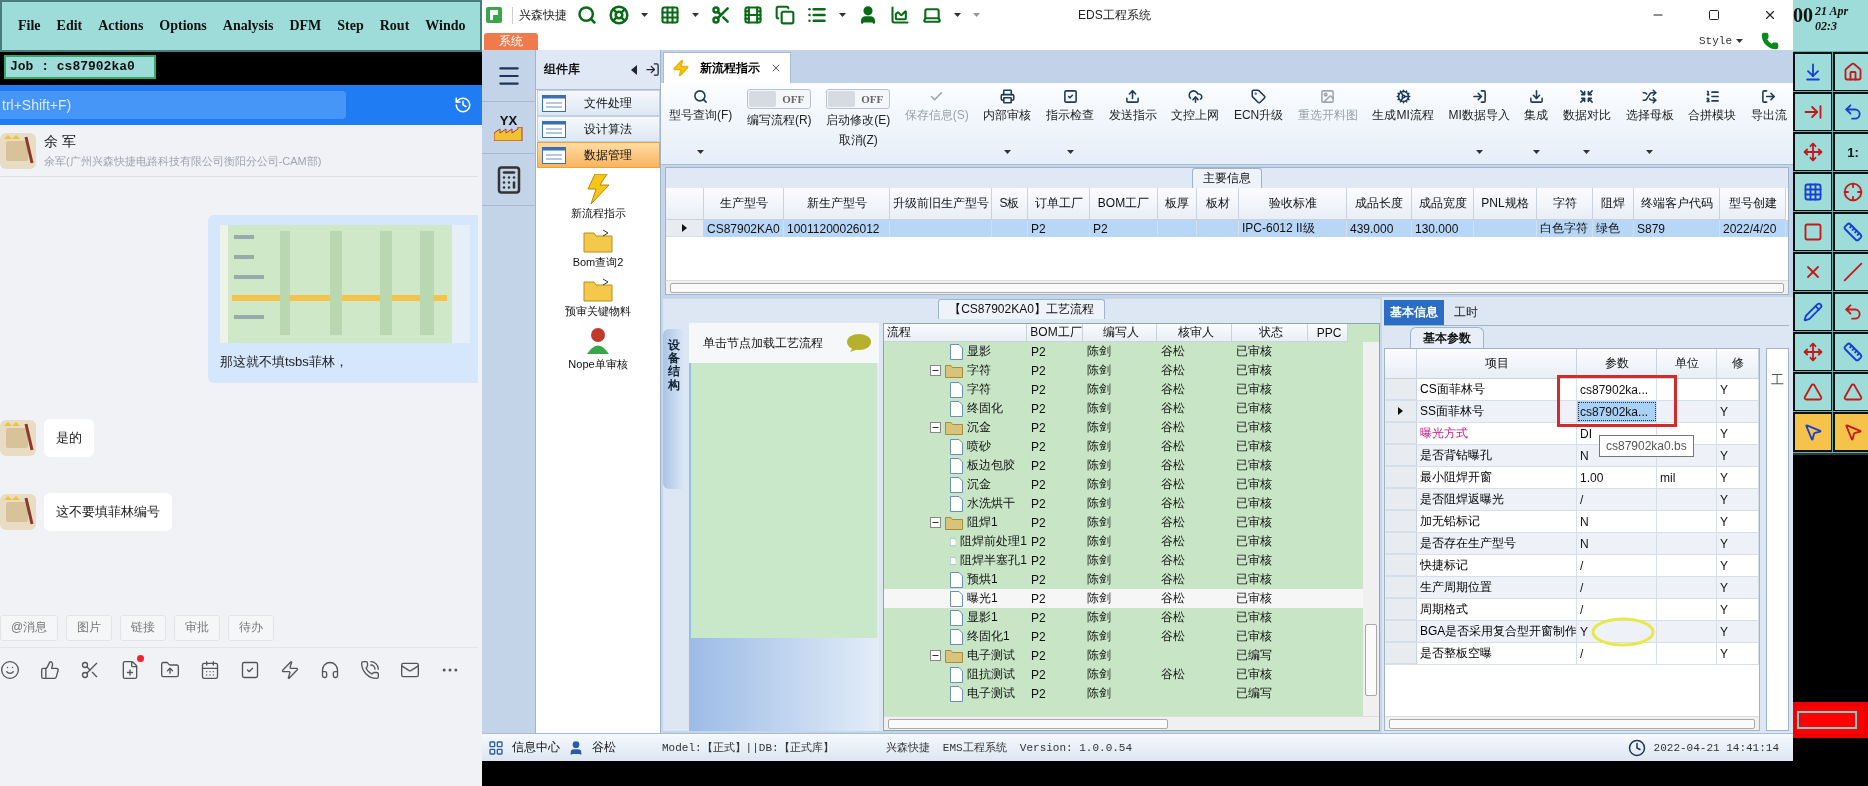  I want to click on menu-item: Actions, so click(121, 26).